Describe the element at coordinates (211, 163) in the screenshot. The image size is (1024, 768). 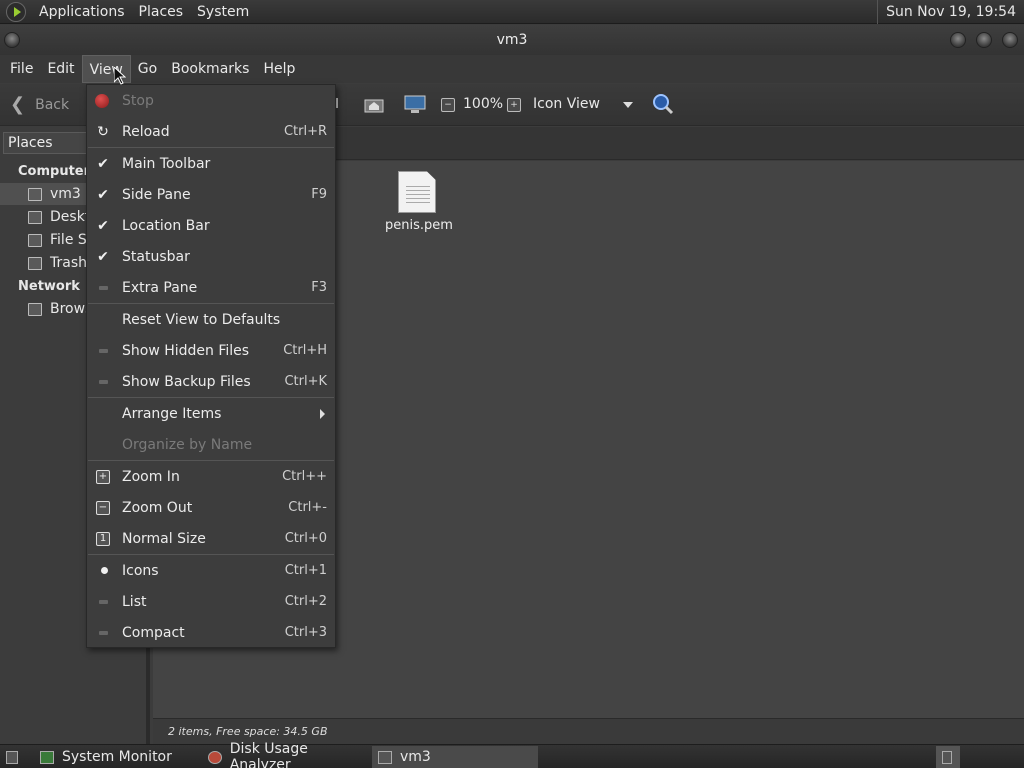
I see `menu-item-main-toolbar: ✔ Main Toolbar` at that location.